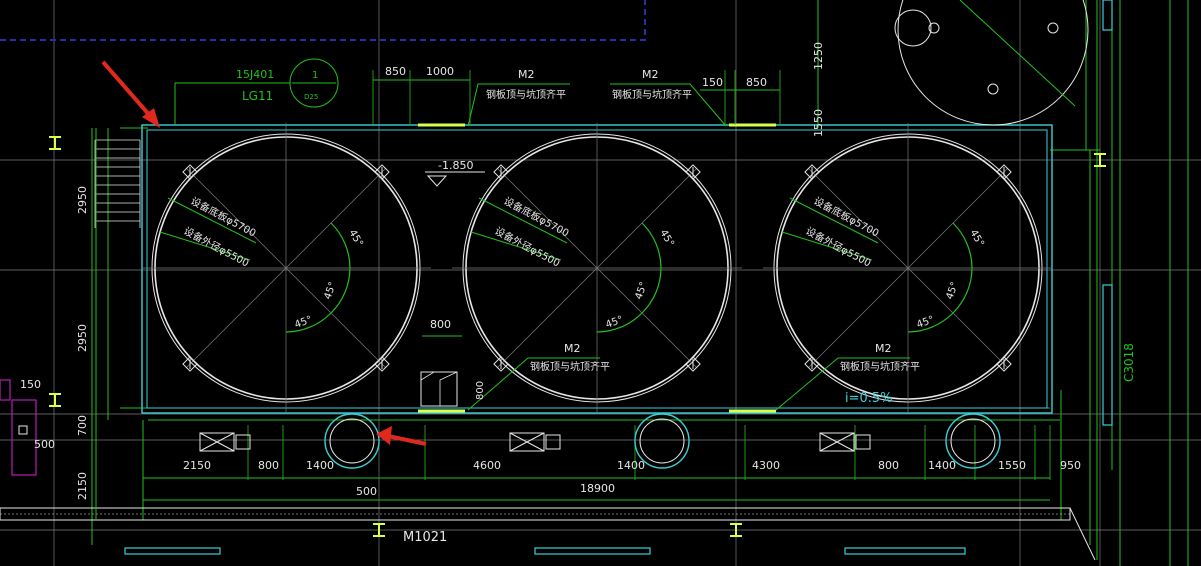  I want to click on dim-small-1: 150, so click(30, 384).